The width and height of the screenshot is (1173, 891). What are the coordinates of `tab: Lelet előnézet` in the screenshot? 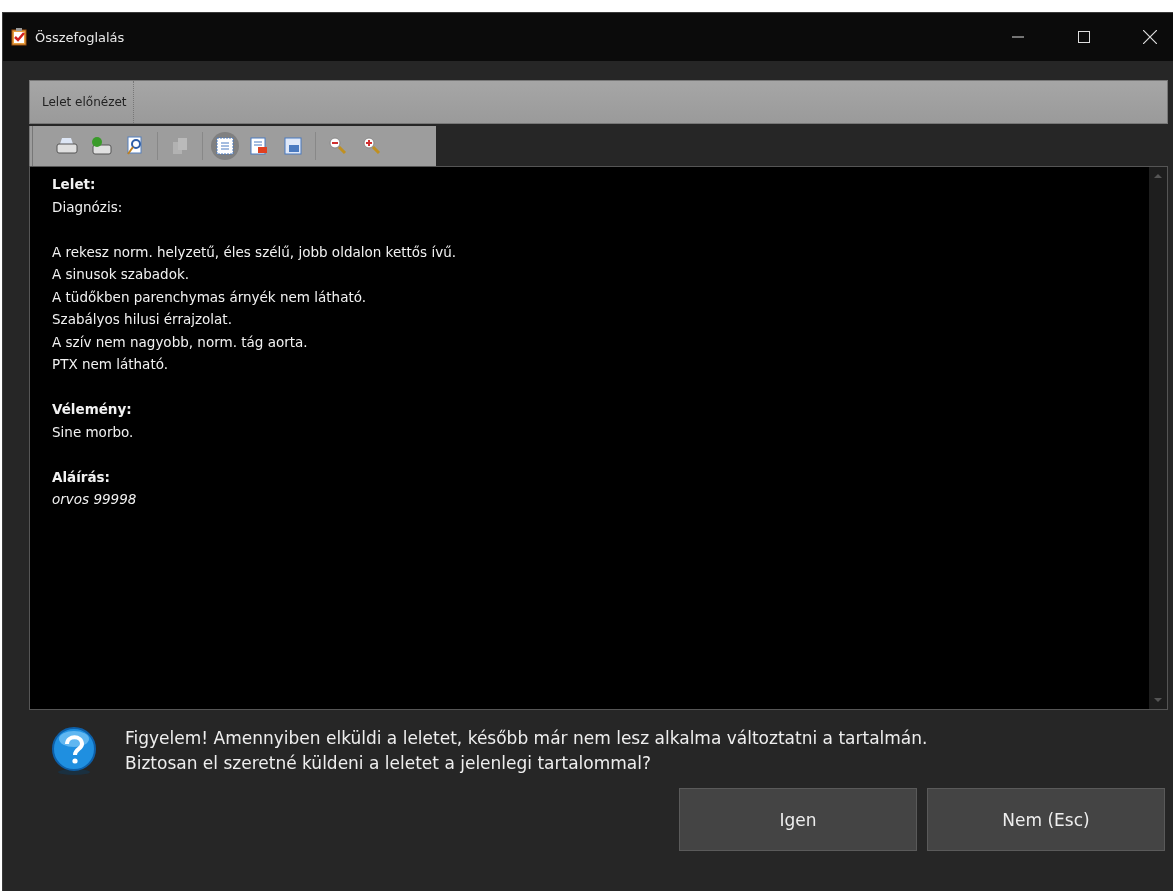 It's located at (82, 102).